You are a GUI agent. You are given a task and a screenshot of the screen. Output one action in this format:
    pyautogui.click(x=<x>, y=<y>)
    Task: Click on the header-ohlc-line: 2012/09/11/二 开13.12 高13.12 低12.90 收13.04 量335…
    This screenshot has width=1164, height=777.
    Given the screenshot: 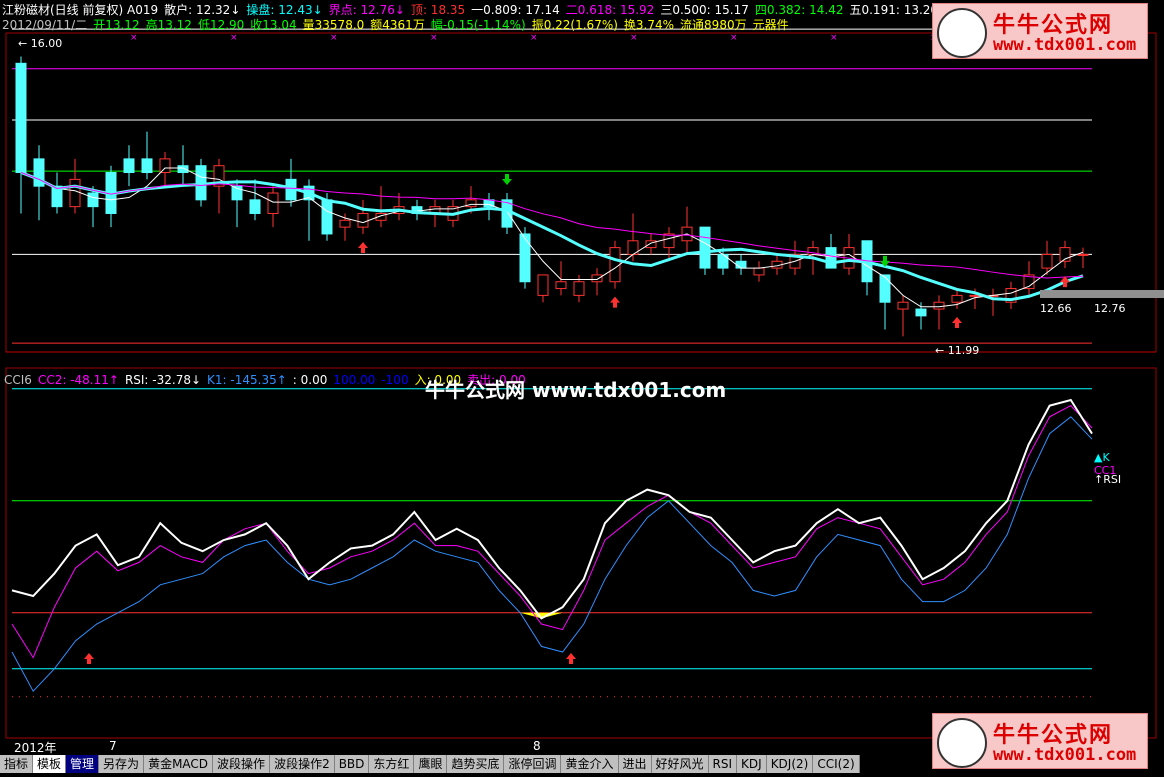 What is the action you would take?
    pyautogui.click(x=398, y=24)
    